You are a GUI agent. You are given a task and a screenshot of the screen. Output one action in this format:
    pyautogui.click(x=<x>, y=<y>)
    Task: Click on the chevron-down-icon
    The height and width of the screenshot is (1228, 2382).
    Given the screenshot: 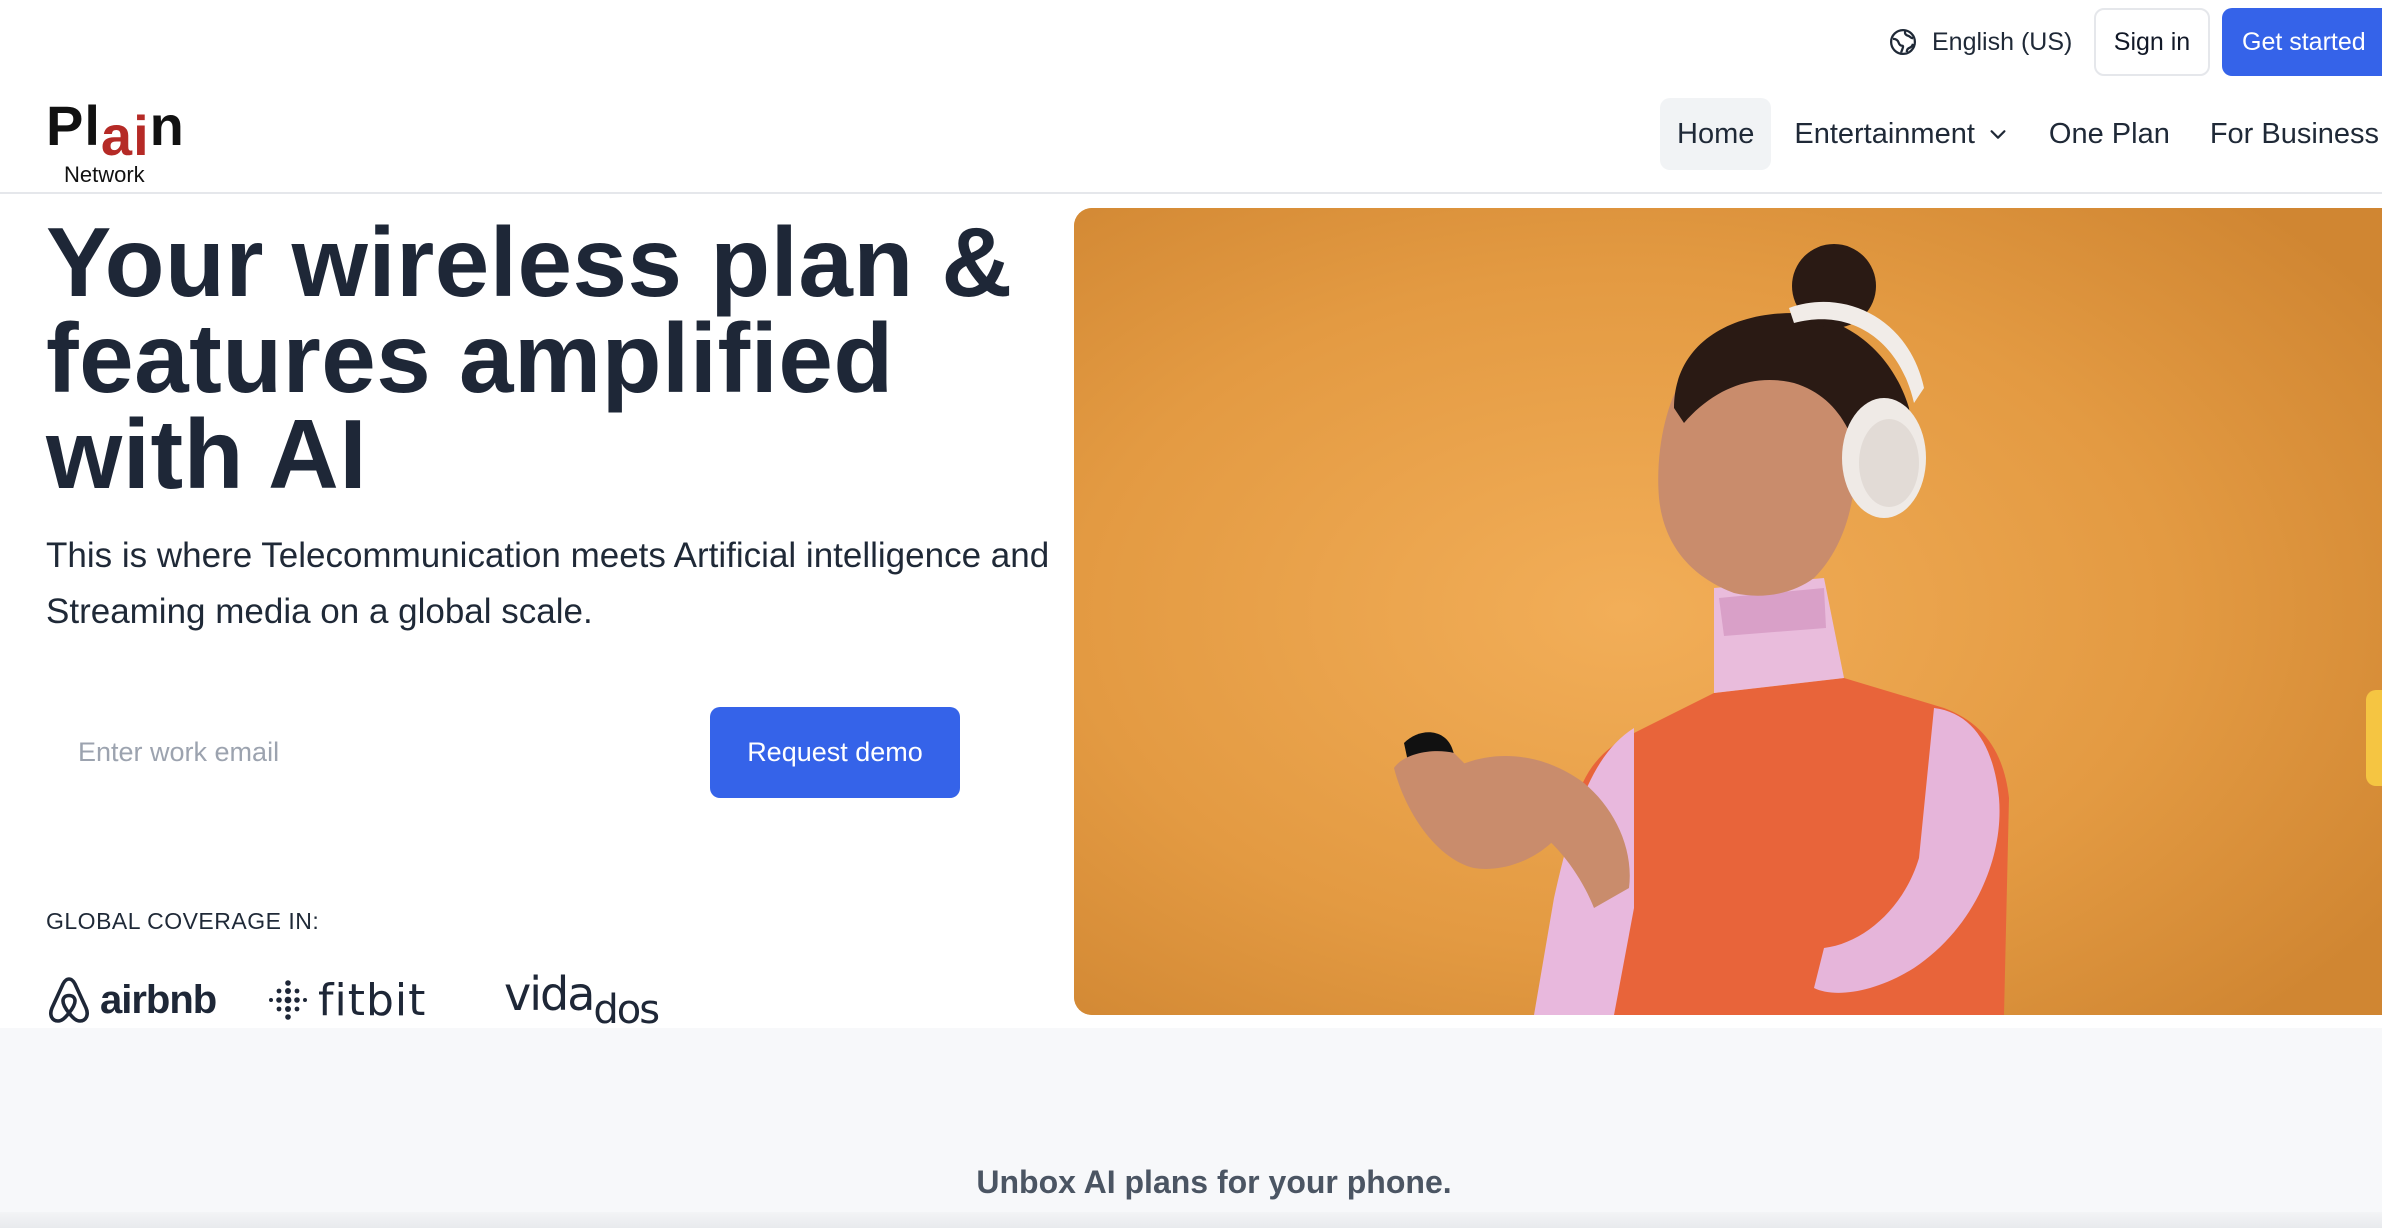 What is the action you would take?
    pyautogui.click(x=1998, y=134)
    